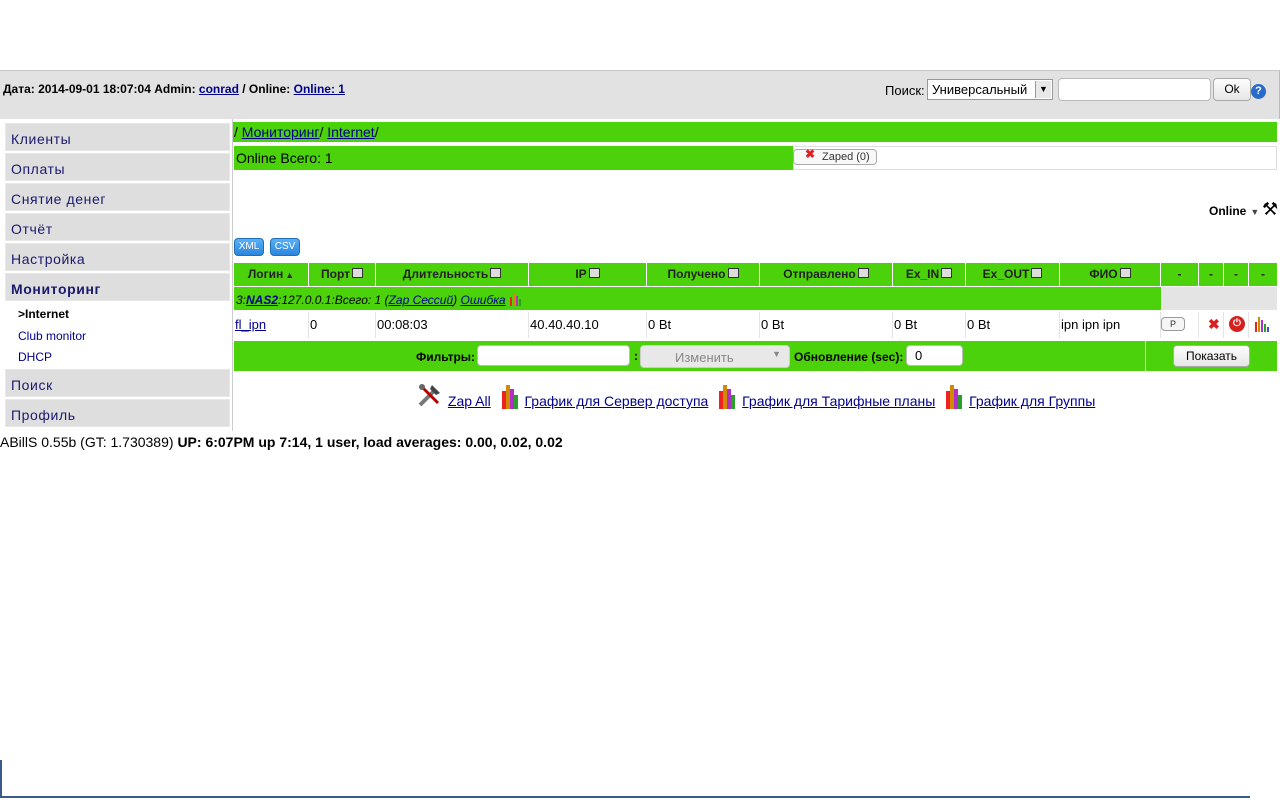 The height and width of the screenshot is (800, 1280). What do you see at coordinates (43, 314) in the screenshot?
I see `sidebar-subitem-internet: >Internet` at bounding box center [43, 314].